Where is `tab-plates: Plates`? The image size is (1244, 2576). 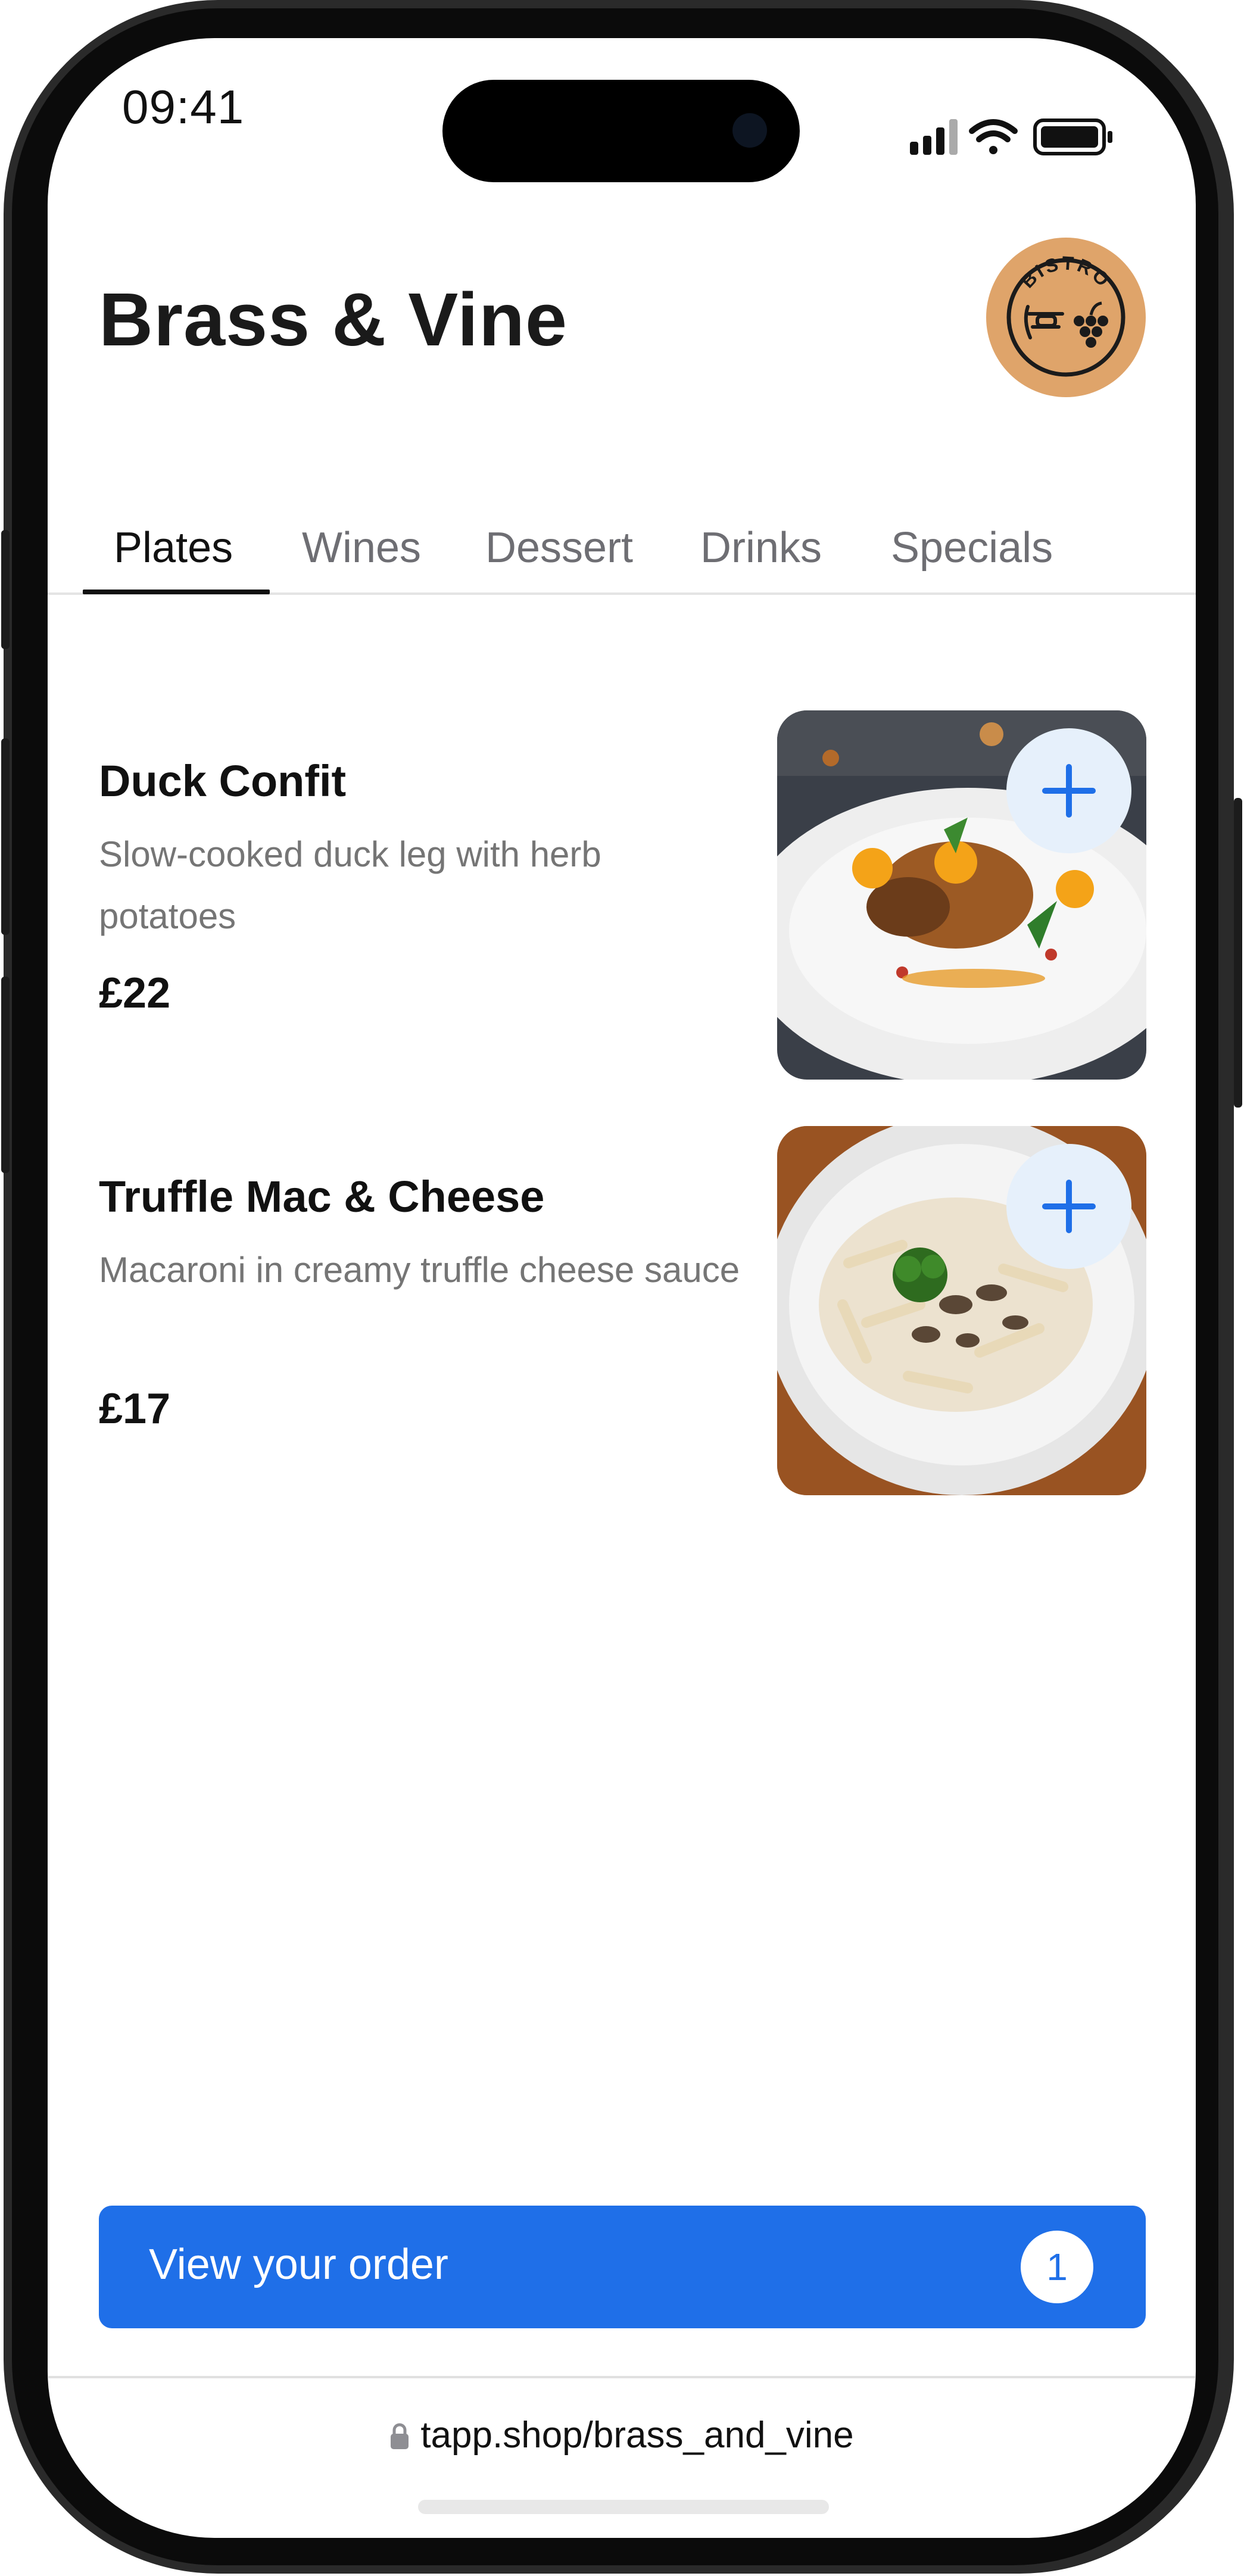
tab-plates: Plates is located at coordinates (173, 548).